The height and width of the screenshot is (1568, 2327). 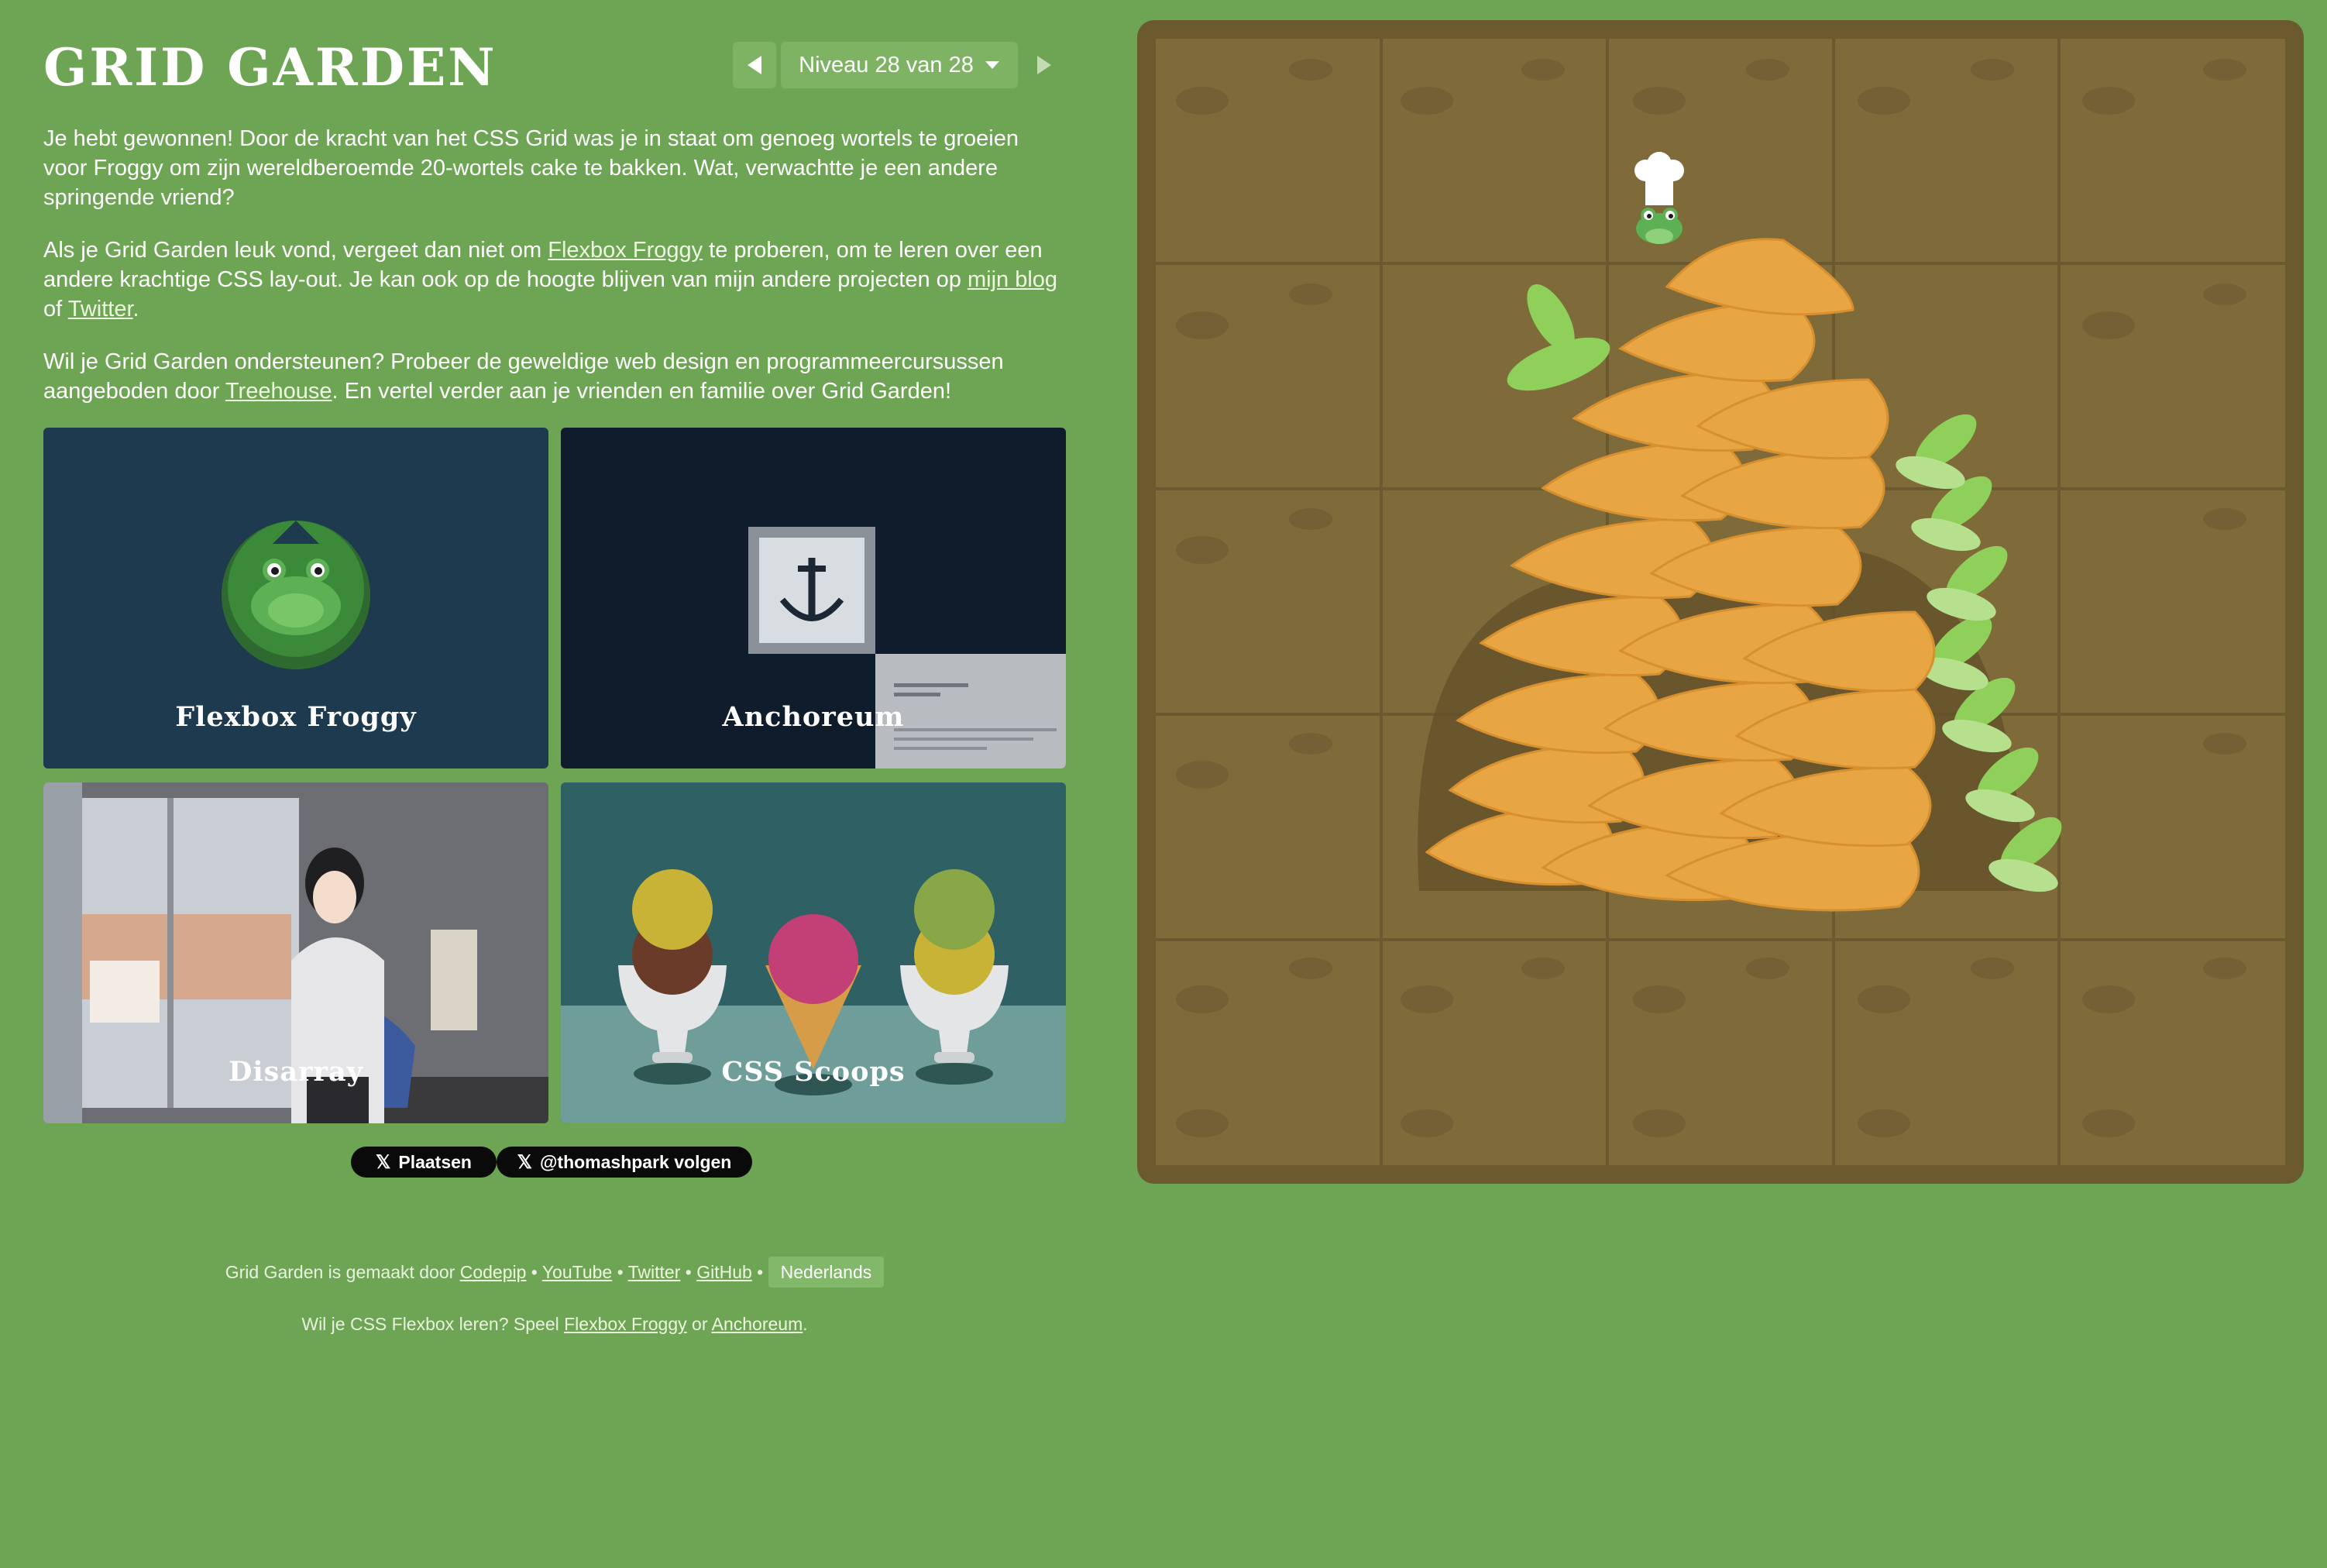 What do you see at coordinates (296, 952) in the screenshot?
I see `tile-disarray: Disarray` at bounding box center [296, 952].